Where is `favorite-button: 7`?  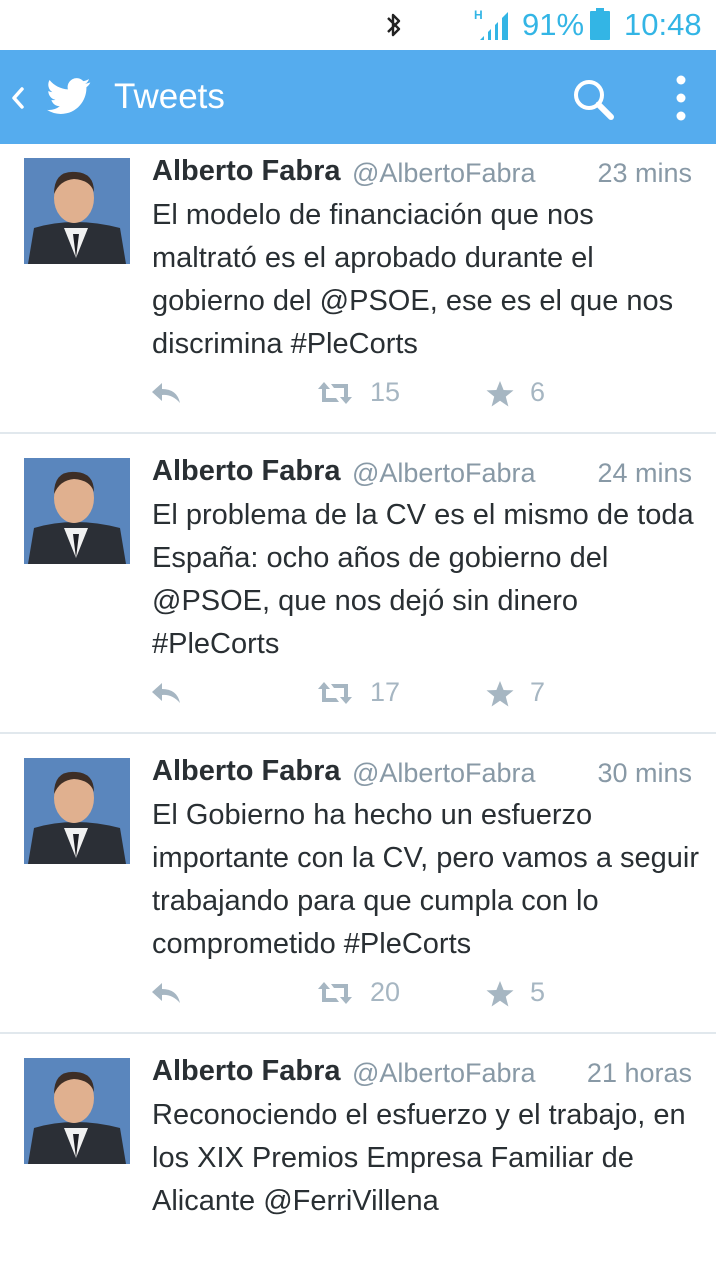
favorite-button: 7 is located at coordinates (521, 693).